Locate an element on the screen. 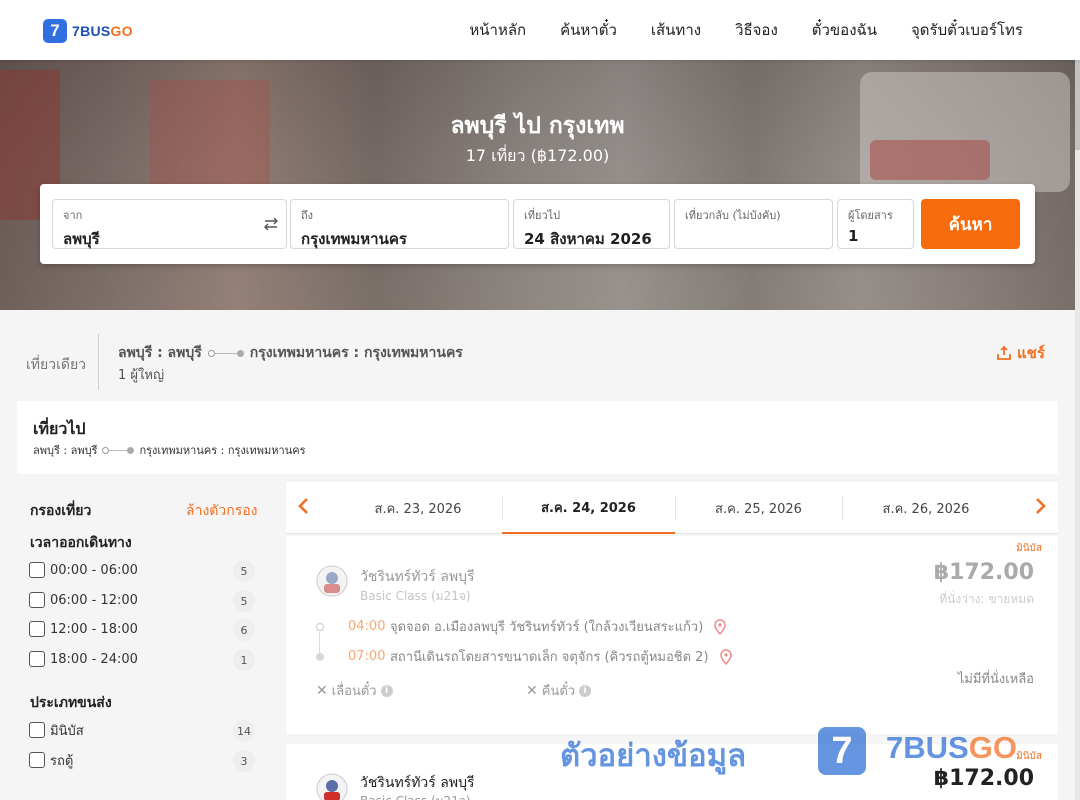  nav-ticket-points: จุดรับตั๋วเบอร์โทร is located at coordinates (967, 30).